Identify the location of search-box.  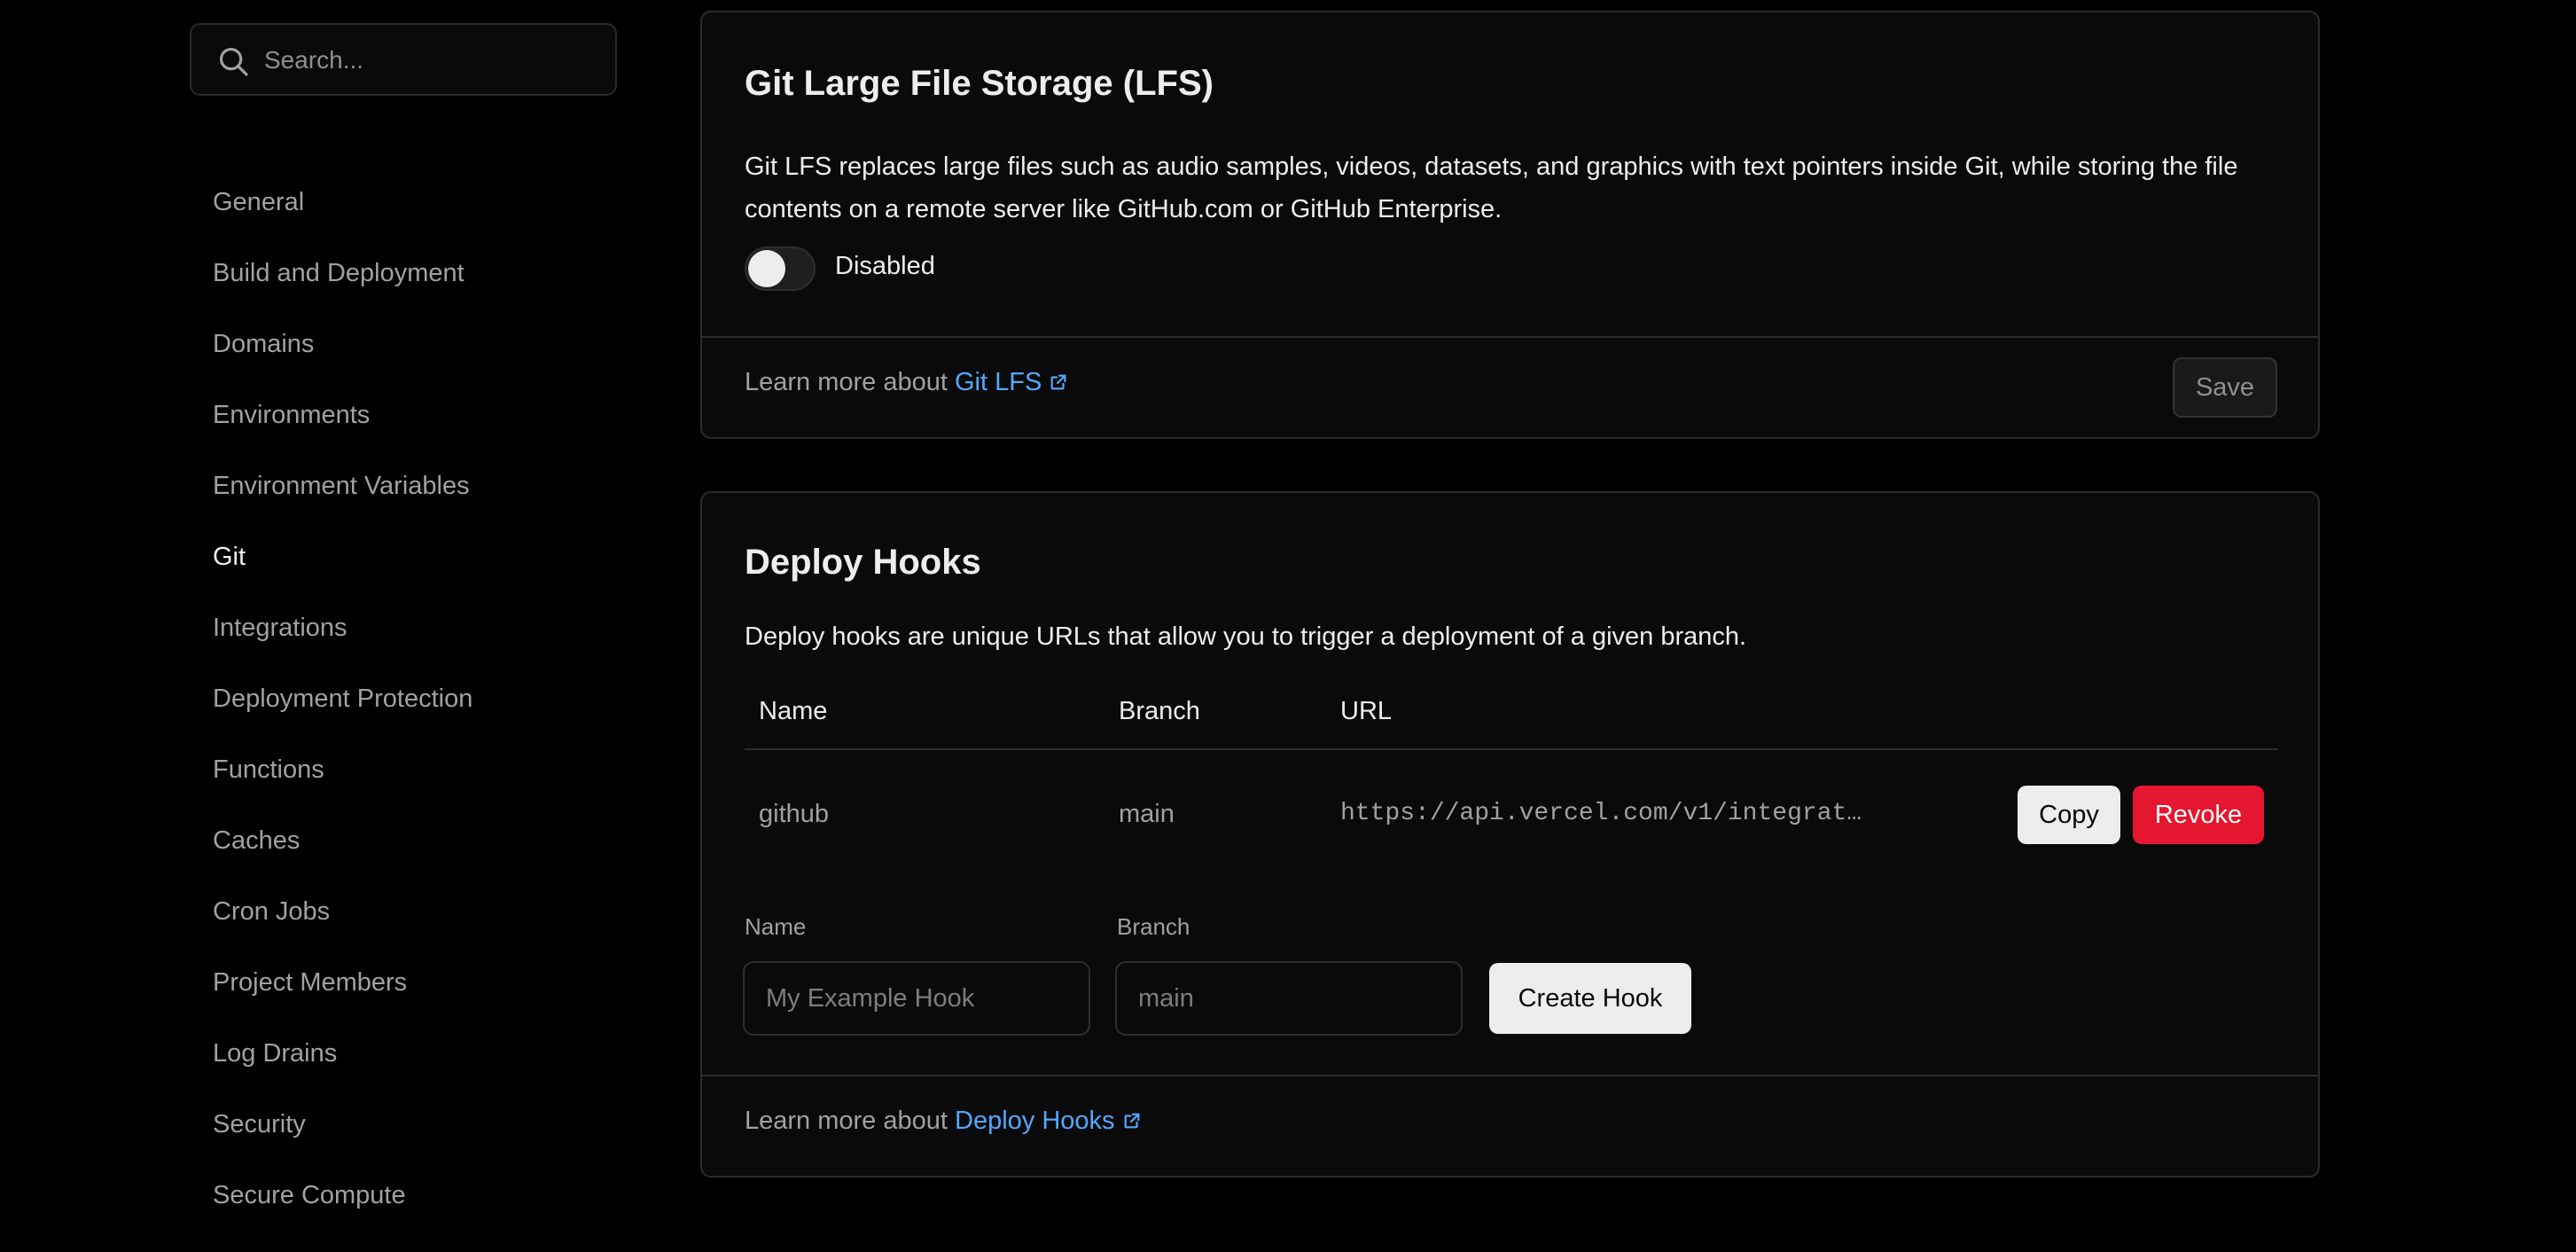
(403, 60).